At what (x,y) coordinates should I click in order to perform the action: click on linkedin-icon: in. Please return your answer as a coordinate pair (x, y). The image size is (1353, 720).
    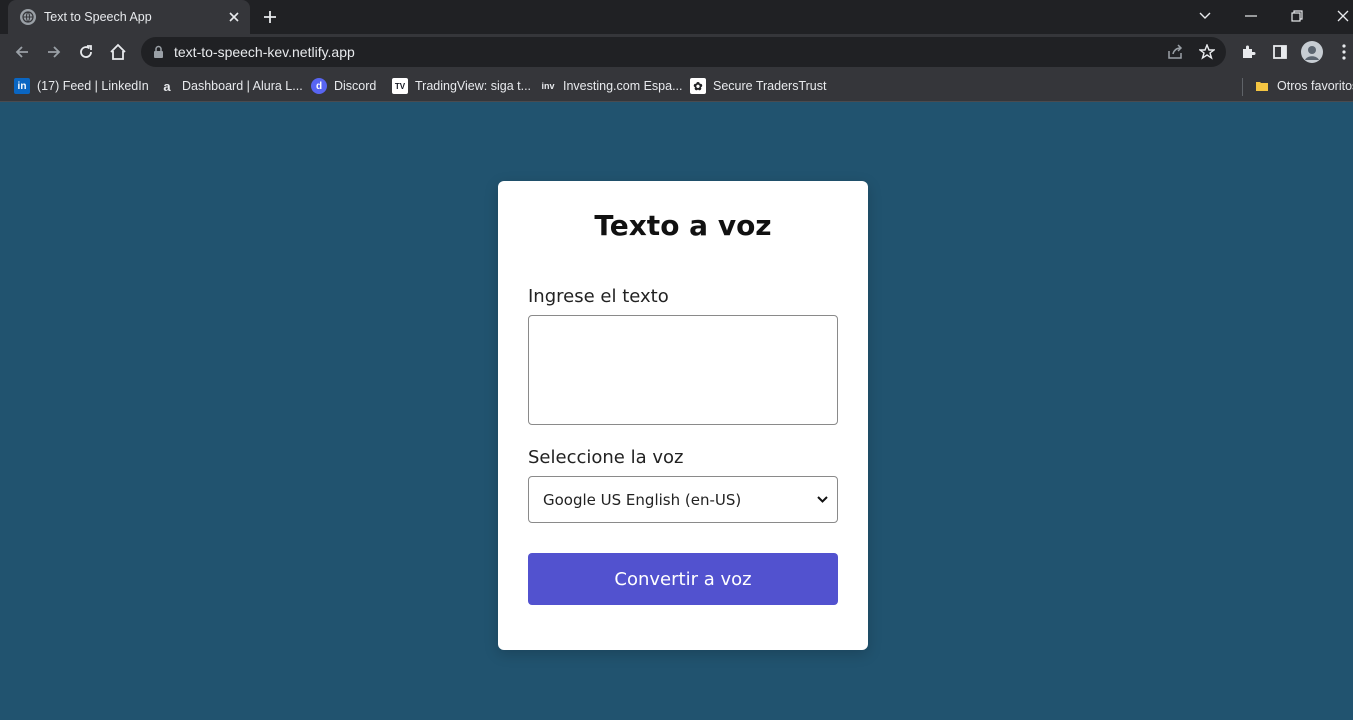
    Looking at the image, I should click on (22, 86).